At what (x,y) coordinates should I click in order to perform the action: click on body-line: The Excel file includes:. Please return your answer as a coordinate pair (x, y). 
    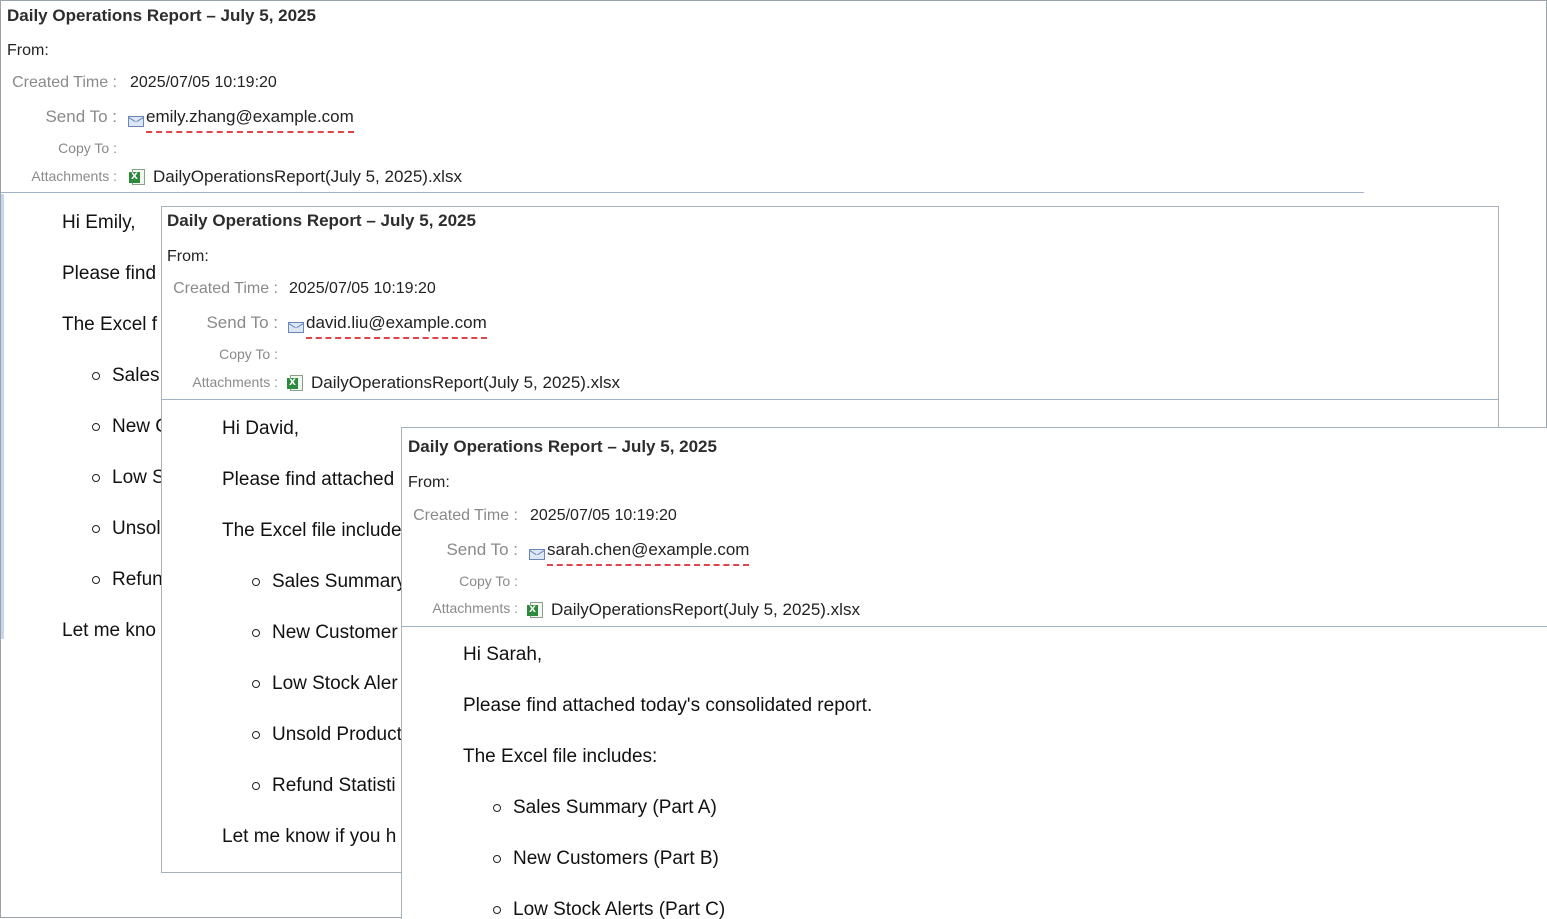
    Looking at the image, I should click on (560, 756).